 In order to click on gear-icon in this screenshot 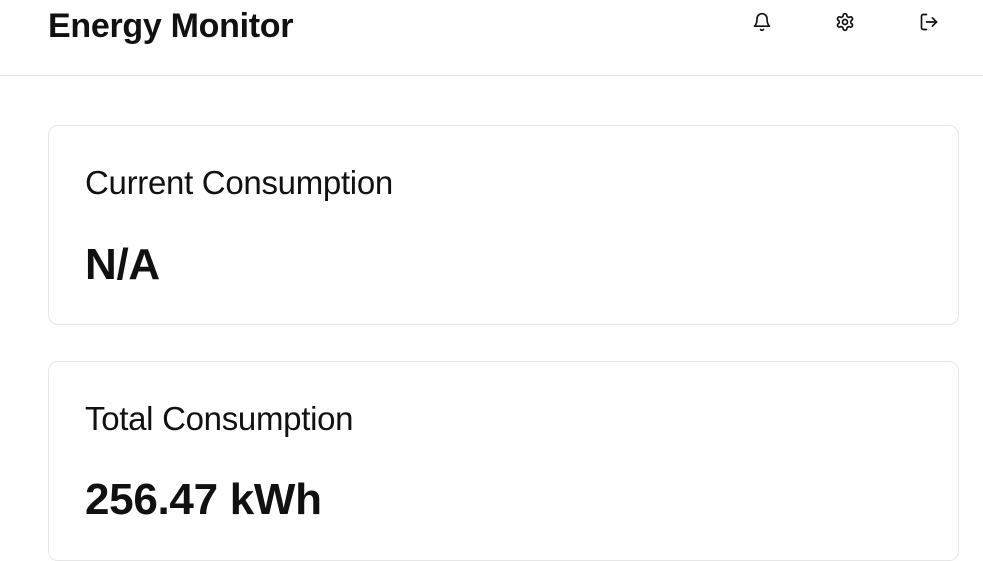, I will do `click(845, 22)`.